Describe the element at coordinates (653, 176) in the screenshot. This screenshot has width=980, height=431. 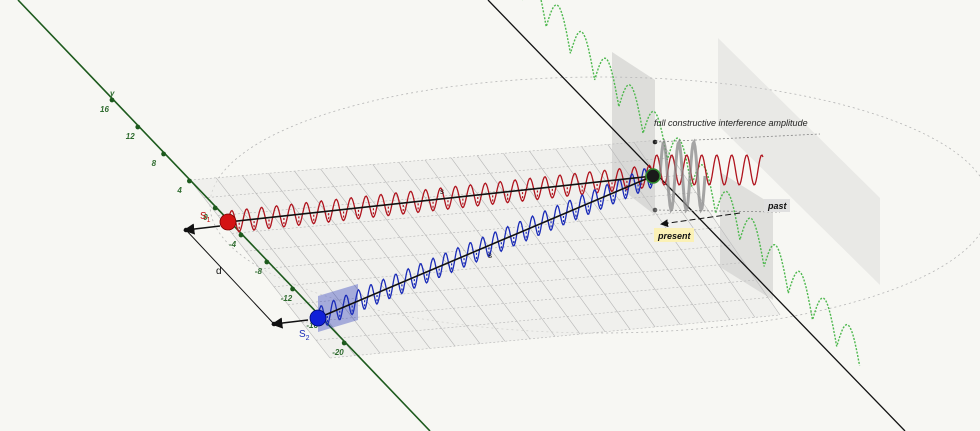
I see `interference-point` at that location.